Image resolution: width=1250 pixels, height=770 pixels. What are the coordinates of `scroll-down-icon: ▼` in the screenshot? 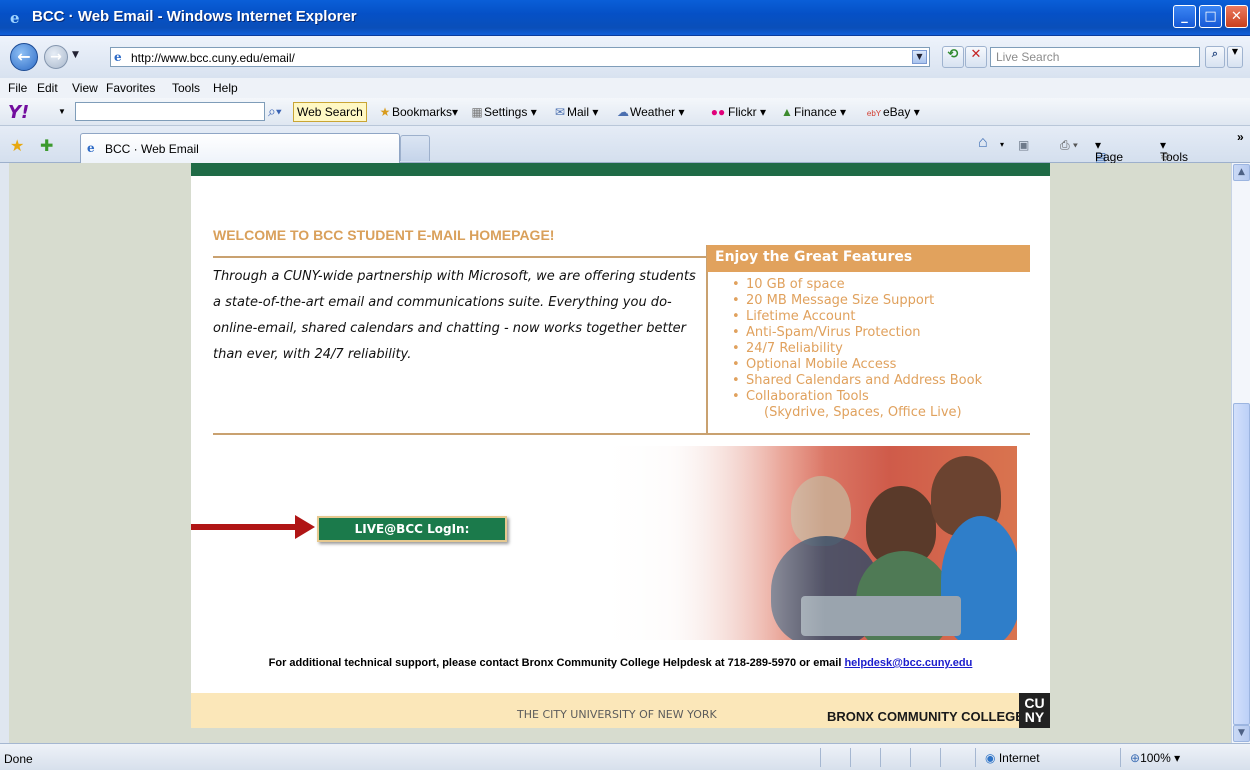 It's located at (1241, 733).